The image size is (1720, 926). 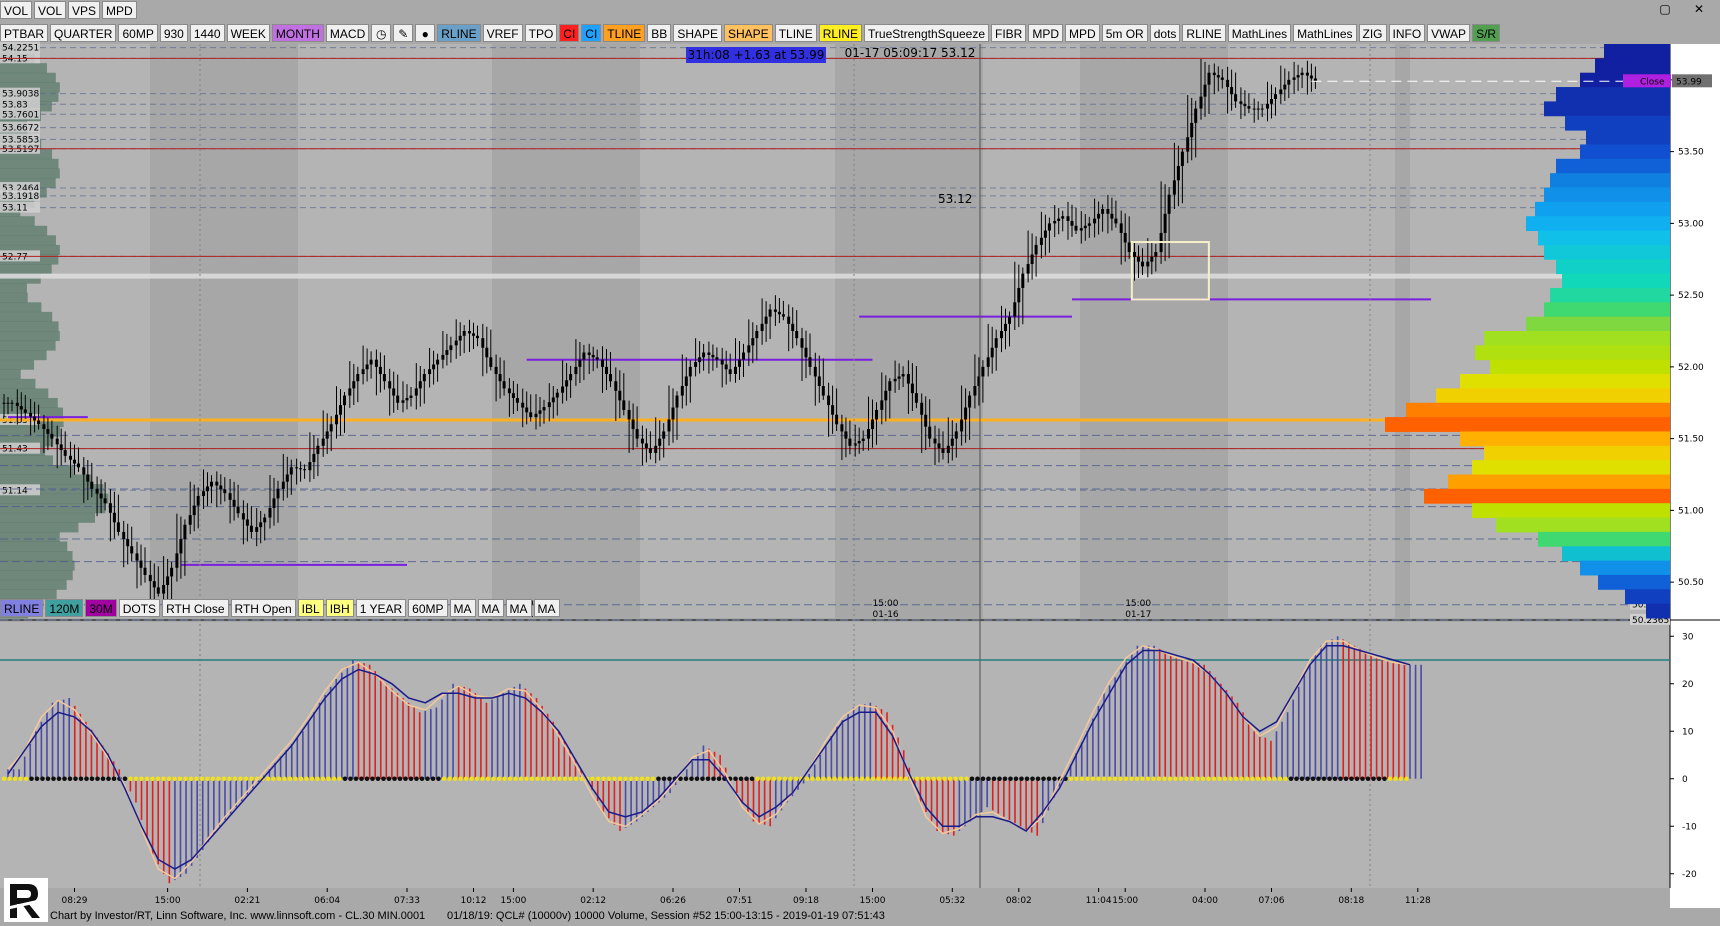 What do you see at coordinates (428, 608) in the screenshot?
I see `bottom-60mp-button: 60MP` at bounding box center [428, 608].